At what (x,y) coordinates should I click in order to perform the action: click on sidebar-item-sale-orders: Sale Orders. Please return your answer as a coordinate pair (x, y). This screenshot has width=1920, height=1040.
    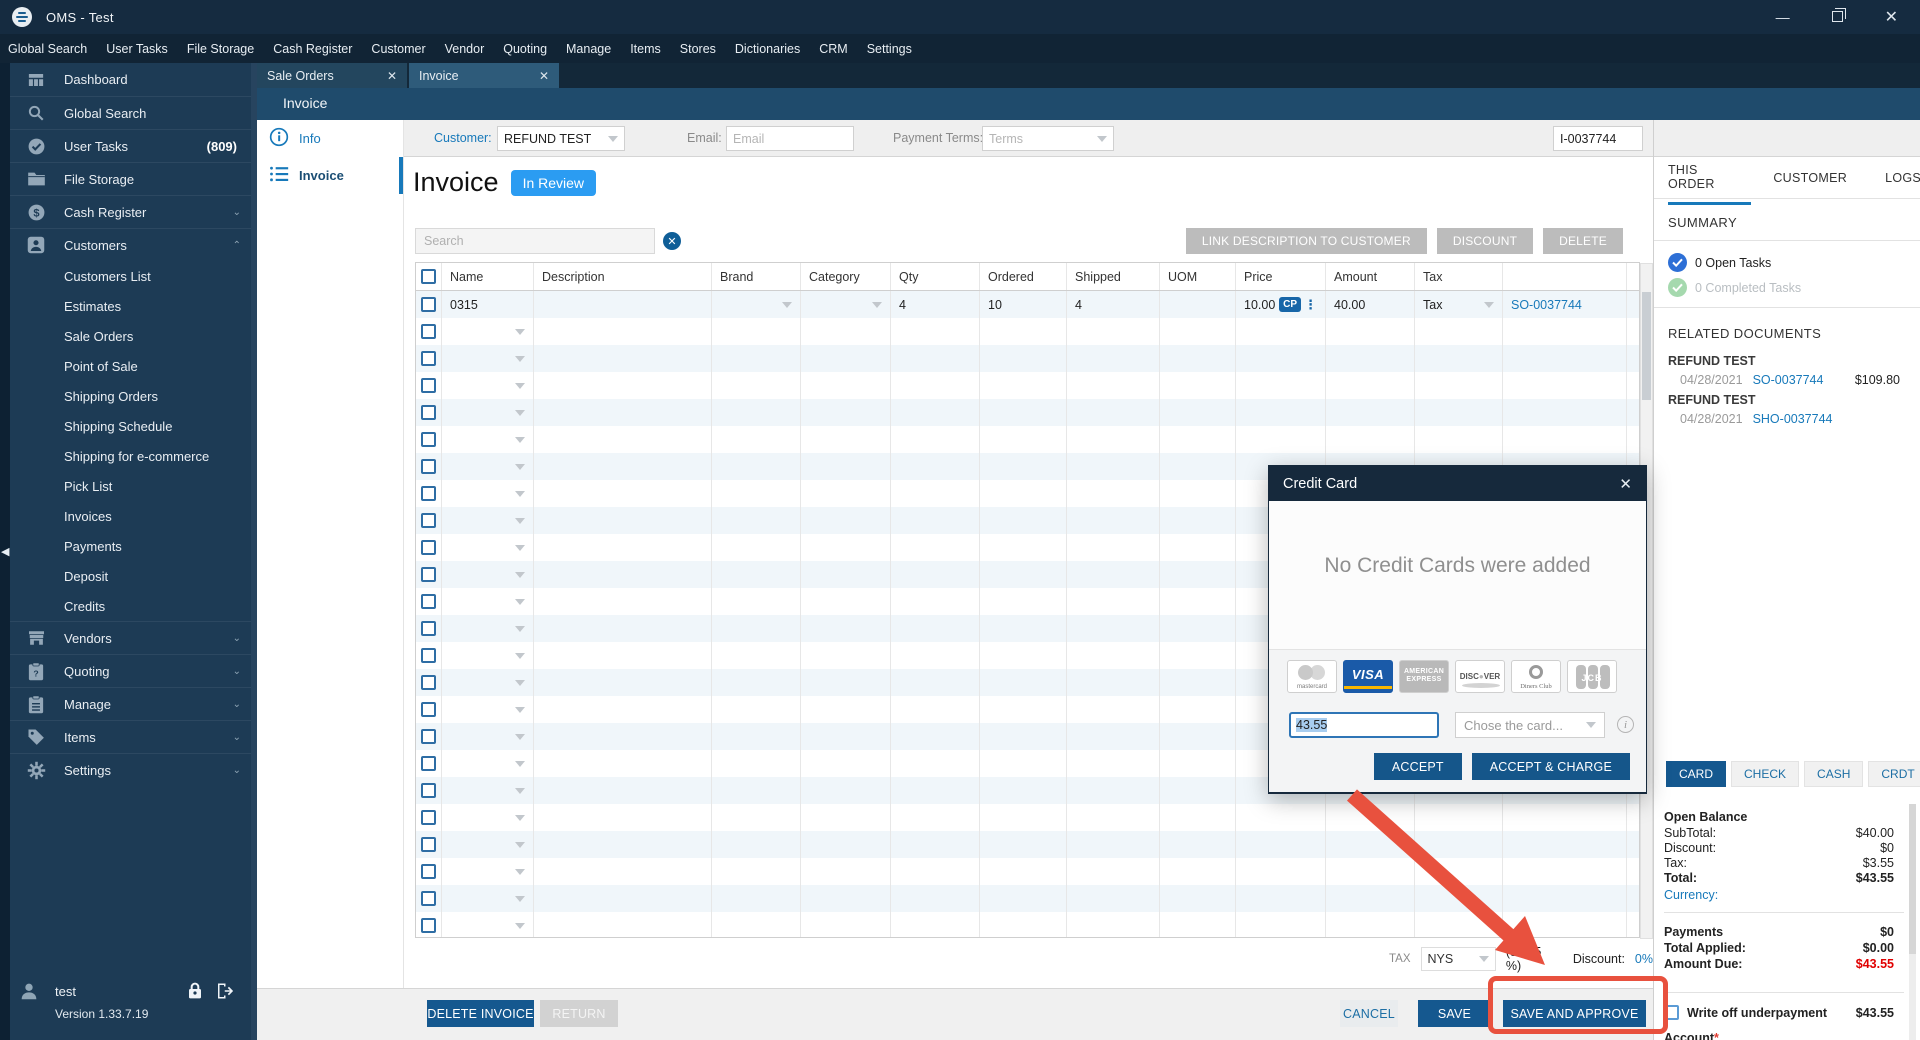
    Looking at the image, I should click on (130, 336).